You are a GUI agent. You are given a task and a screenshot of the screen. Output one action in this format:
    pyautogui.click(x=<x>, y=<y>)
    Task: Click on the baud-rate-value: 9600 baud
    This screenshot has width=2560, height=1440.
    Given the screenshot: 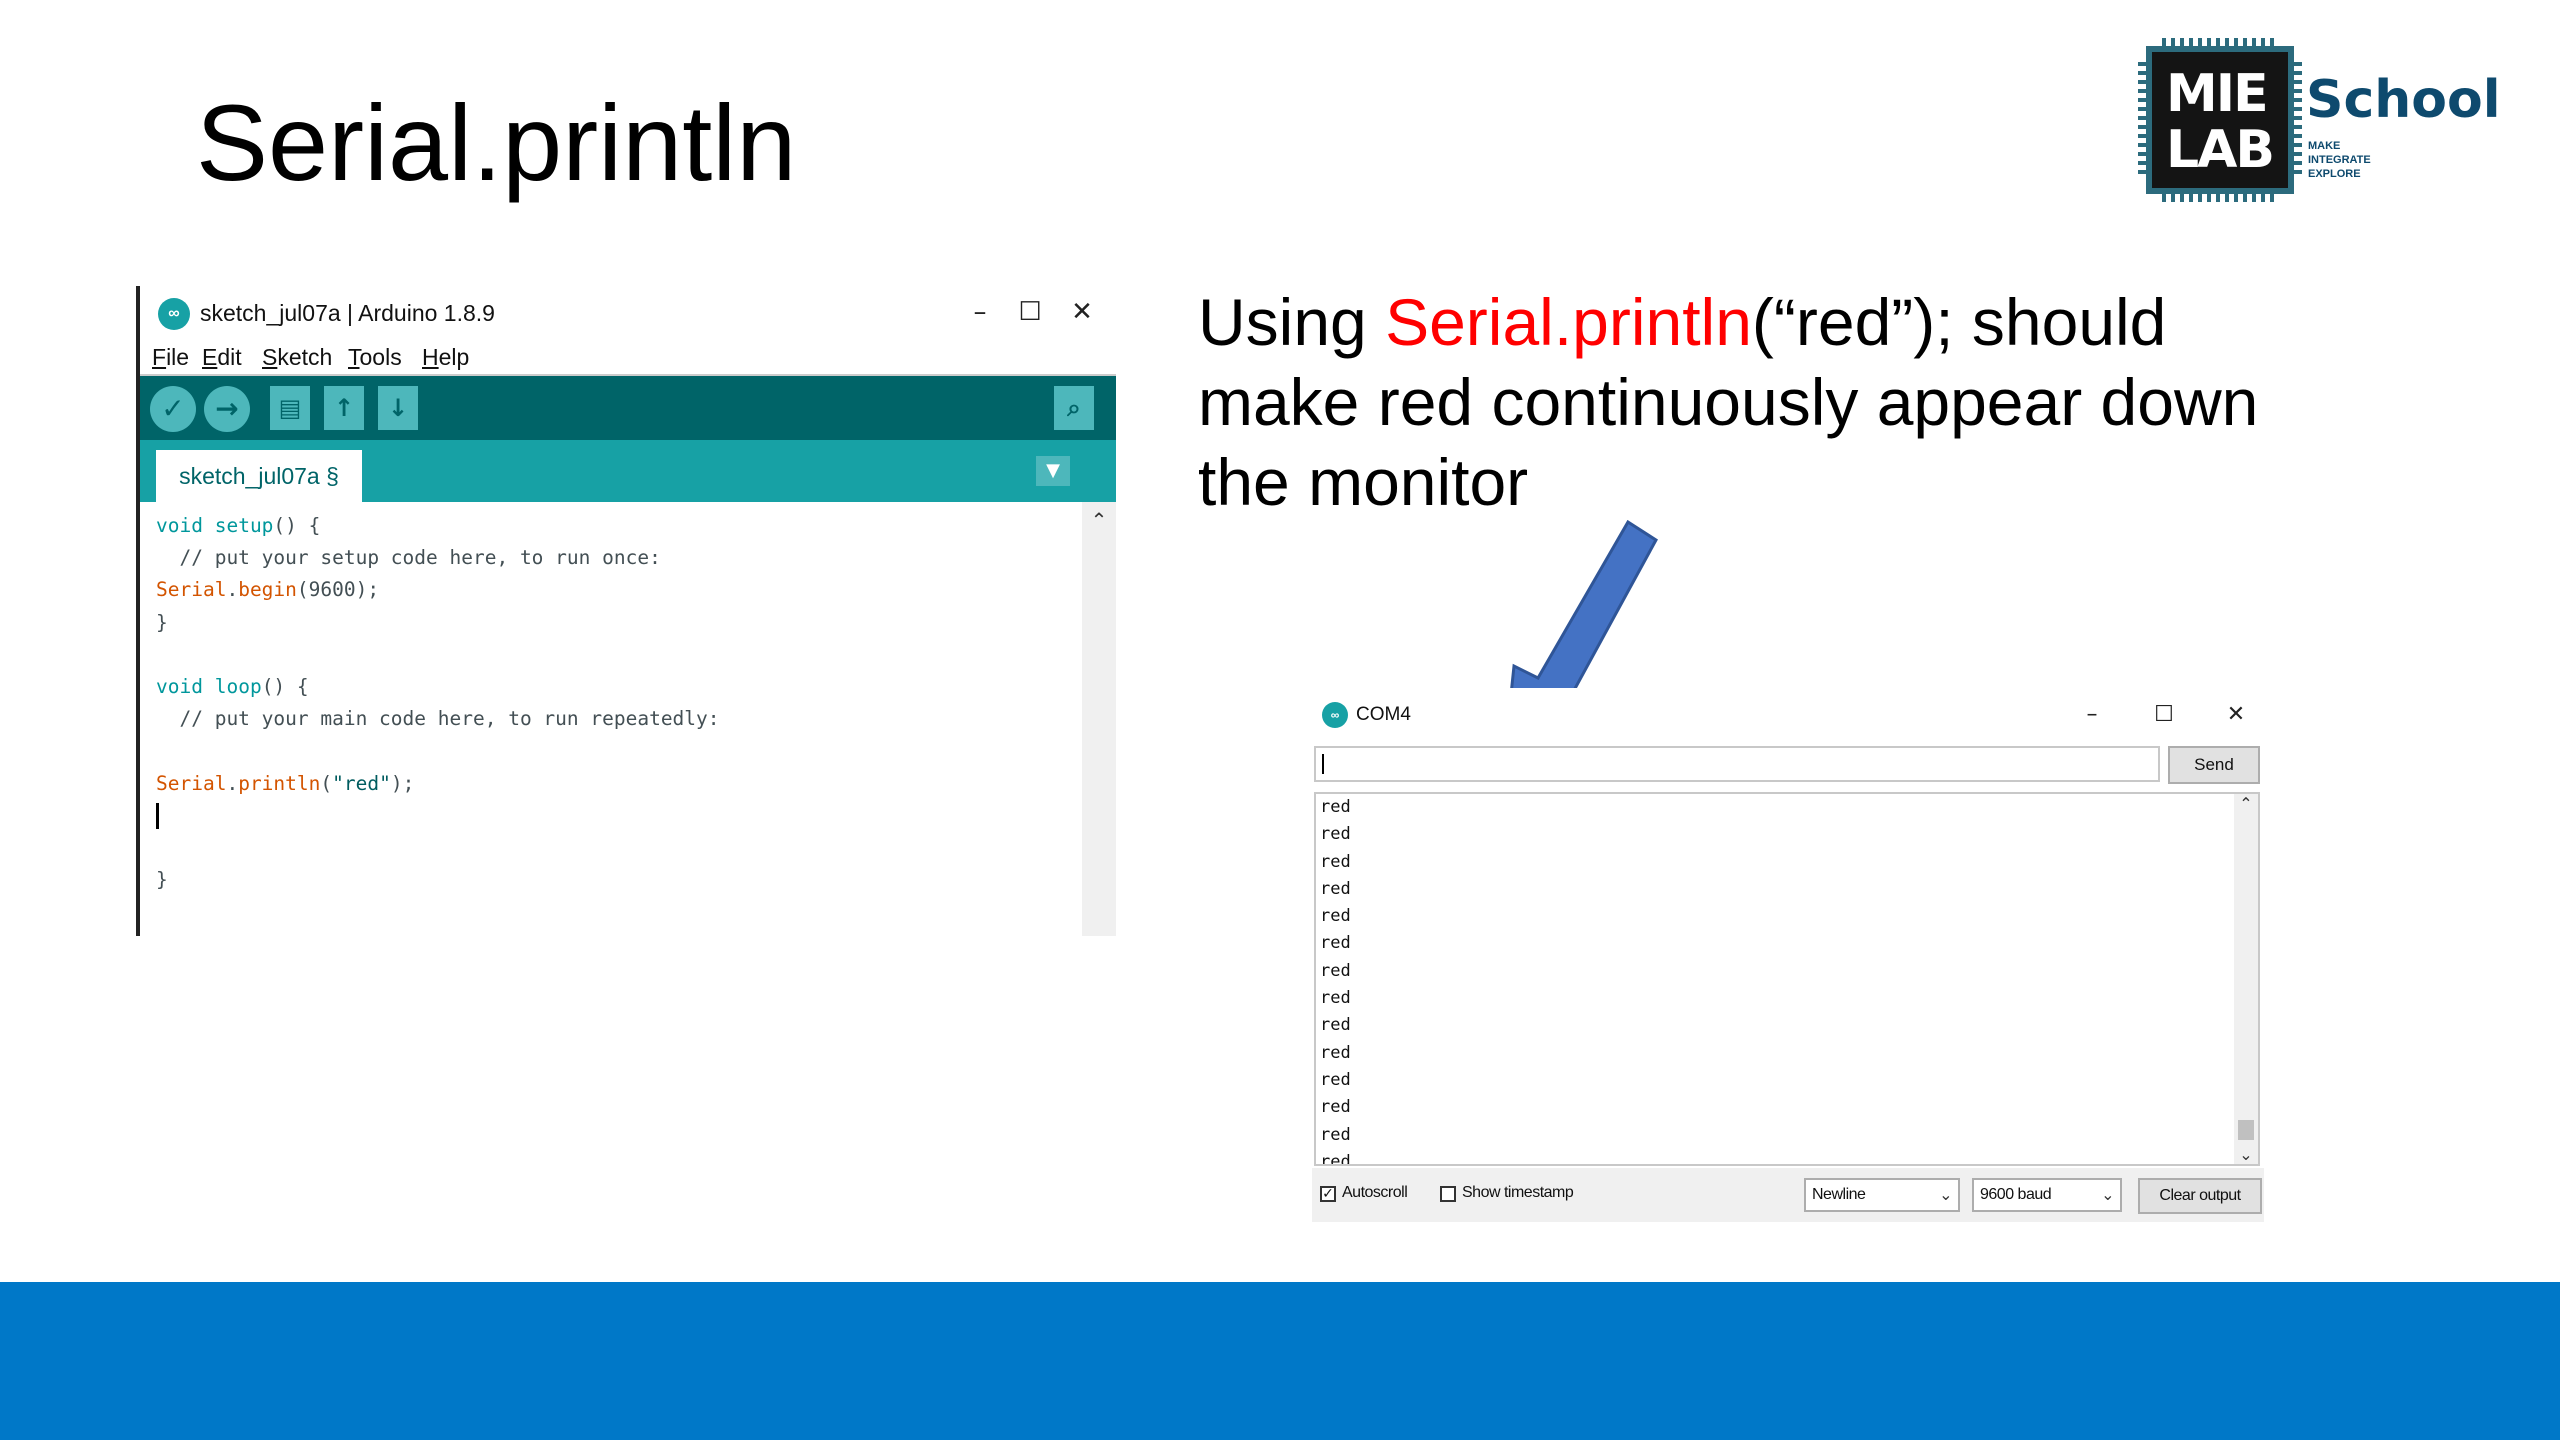 What is the action you would take?
    pyautogui.click(x=2016, y=1194)
    